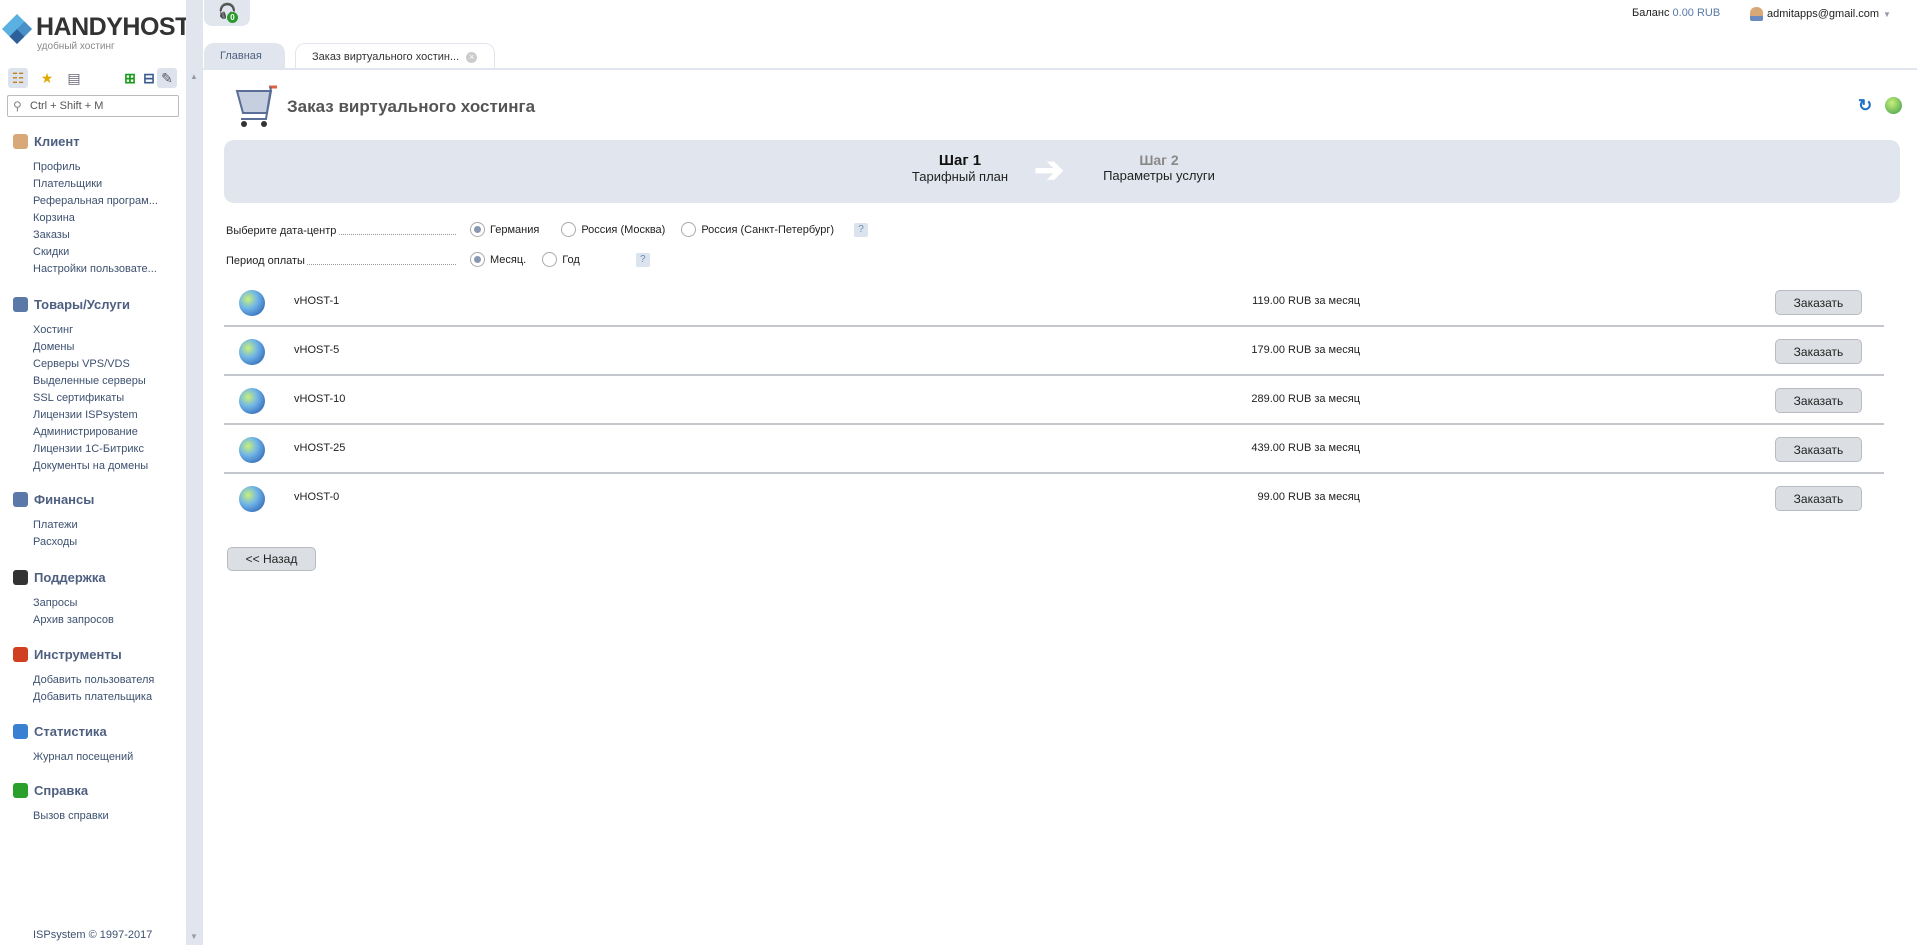  What do you see at coordinates (411, 106) in the screenshot?
I see `page-title: Заказ виртуального хостинга` at bounding box center [411, 106].